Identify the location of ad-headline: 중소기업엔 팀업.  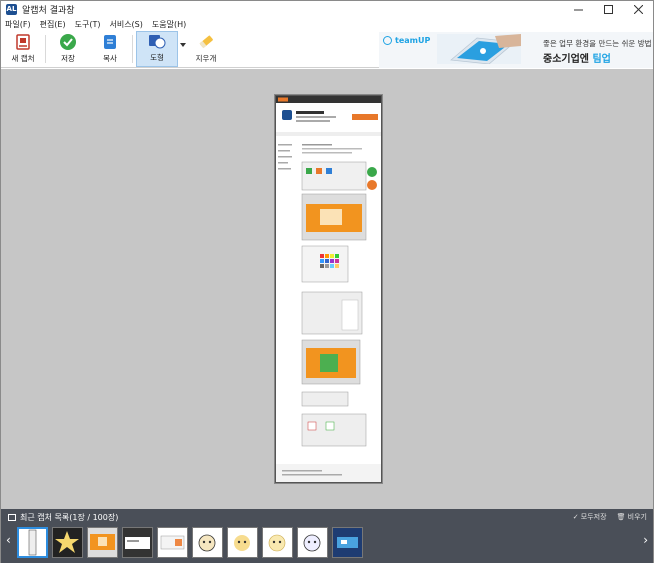
(577, 57).